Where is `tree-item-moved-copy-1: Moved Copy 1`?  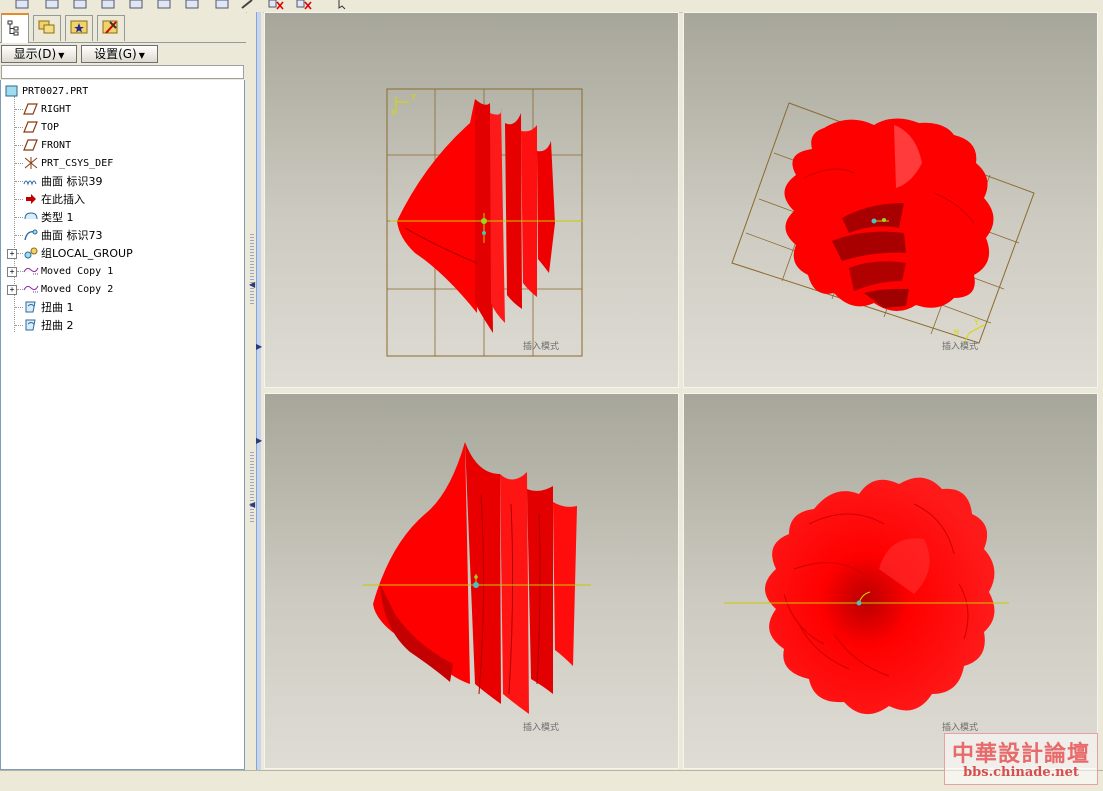
tree-item-moved-copy-1: Moved Copy 1 is located at coordinates (68, 271).